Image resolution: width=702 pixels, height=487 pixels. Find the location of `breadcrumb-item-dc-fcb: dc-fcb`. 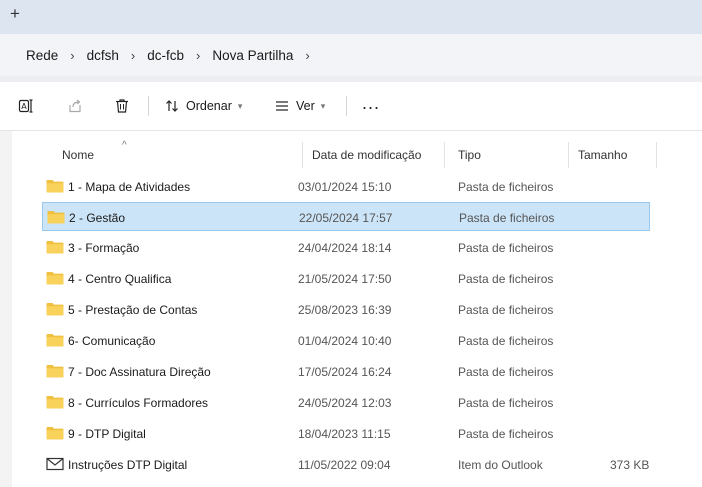

breadcrumb-item-dc-fcb: dc-fcb is located at coordinates (165, 55).